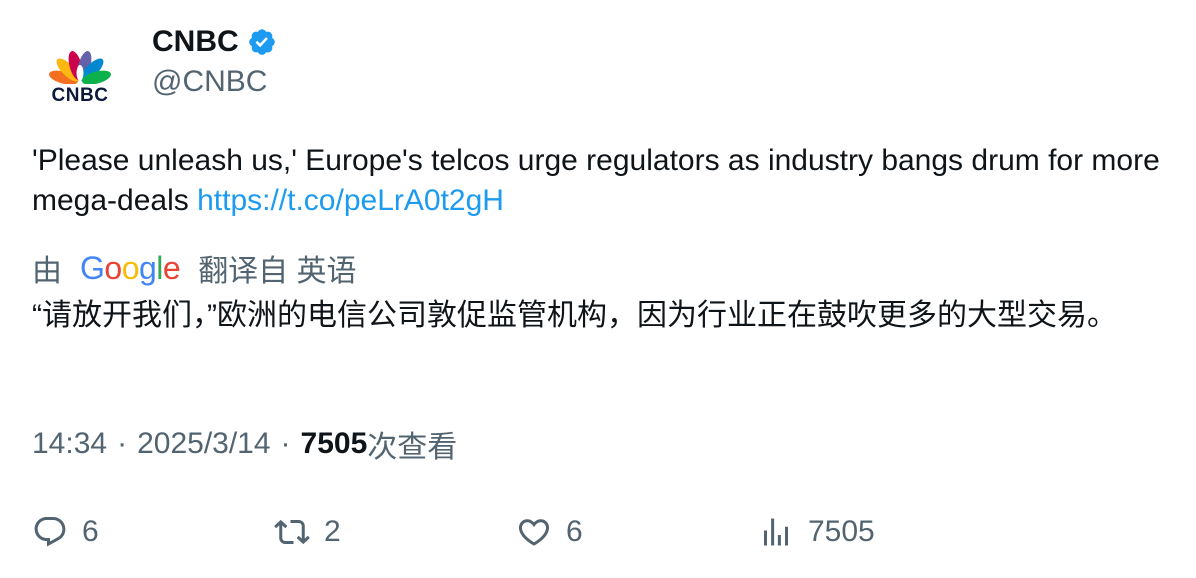 Image resolution: width=1196 pixels, height=578 pixels. What do you see at coordinates (130, 268) in the screenshot?
I see `google-logo: Google` at bounding box center [130, 268].